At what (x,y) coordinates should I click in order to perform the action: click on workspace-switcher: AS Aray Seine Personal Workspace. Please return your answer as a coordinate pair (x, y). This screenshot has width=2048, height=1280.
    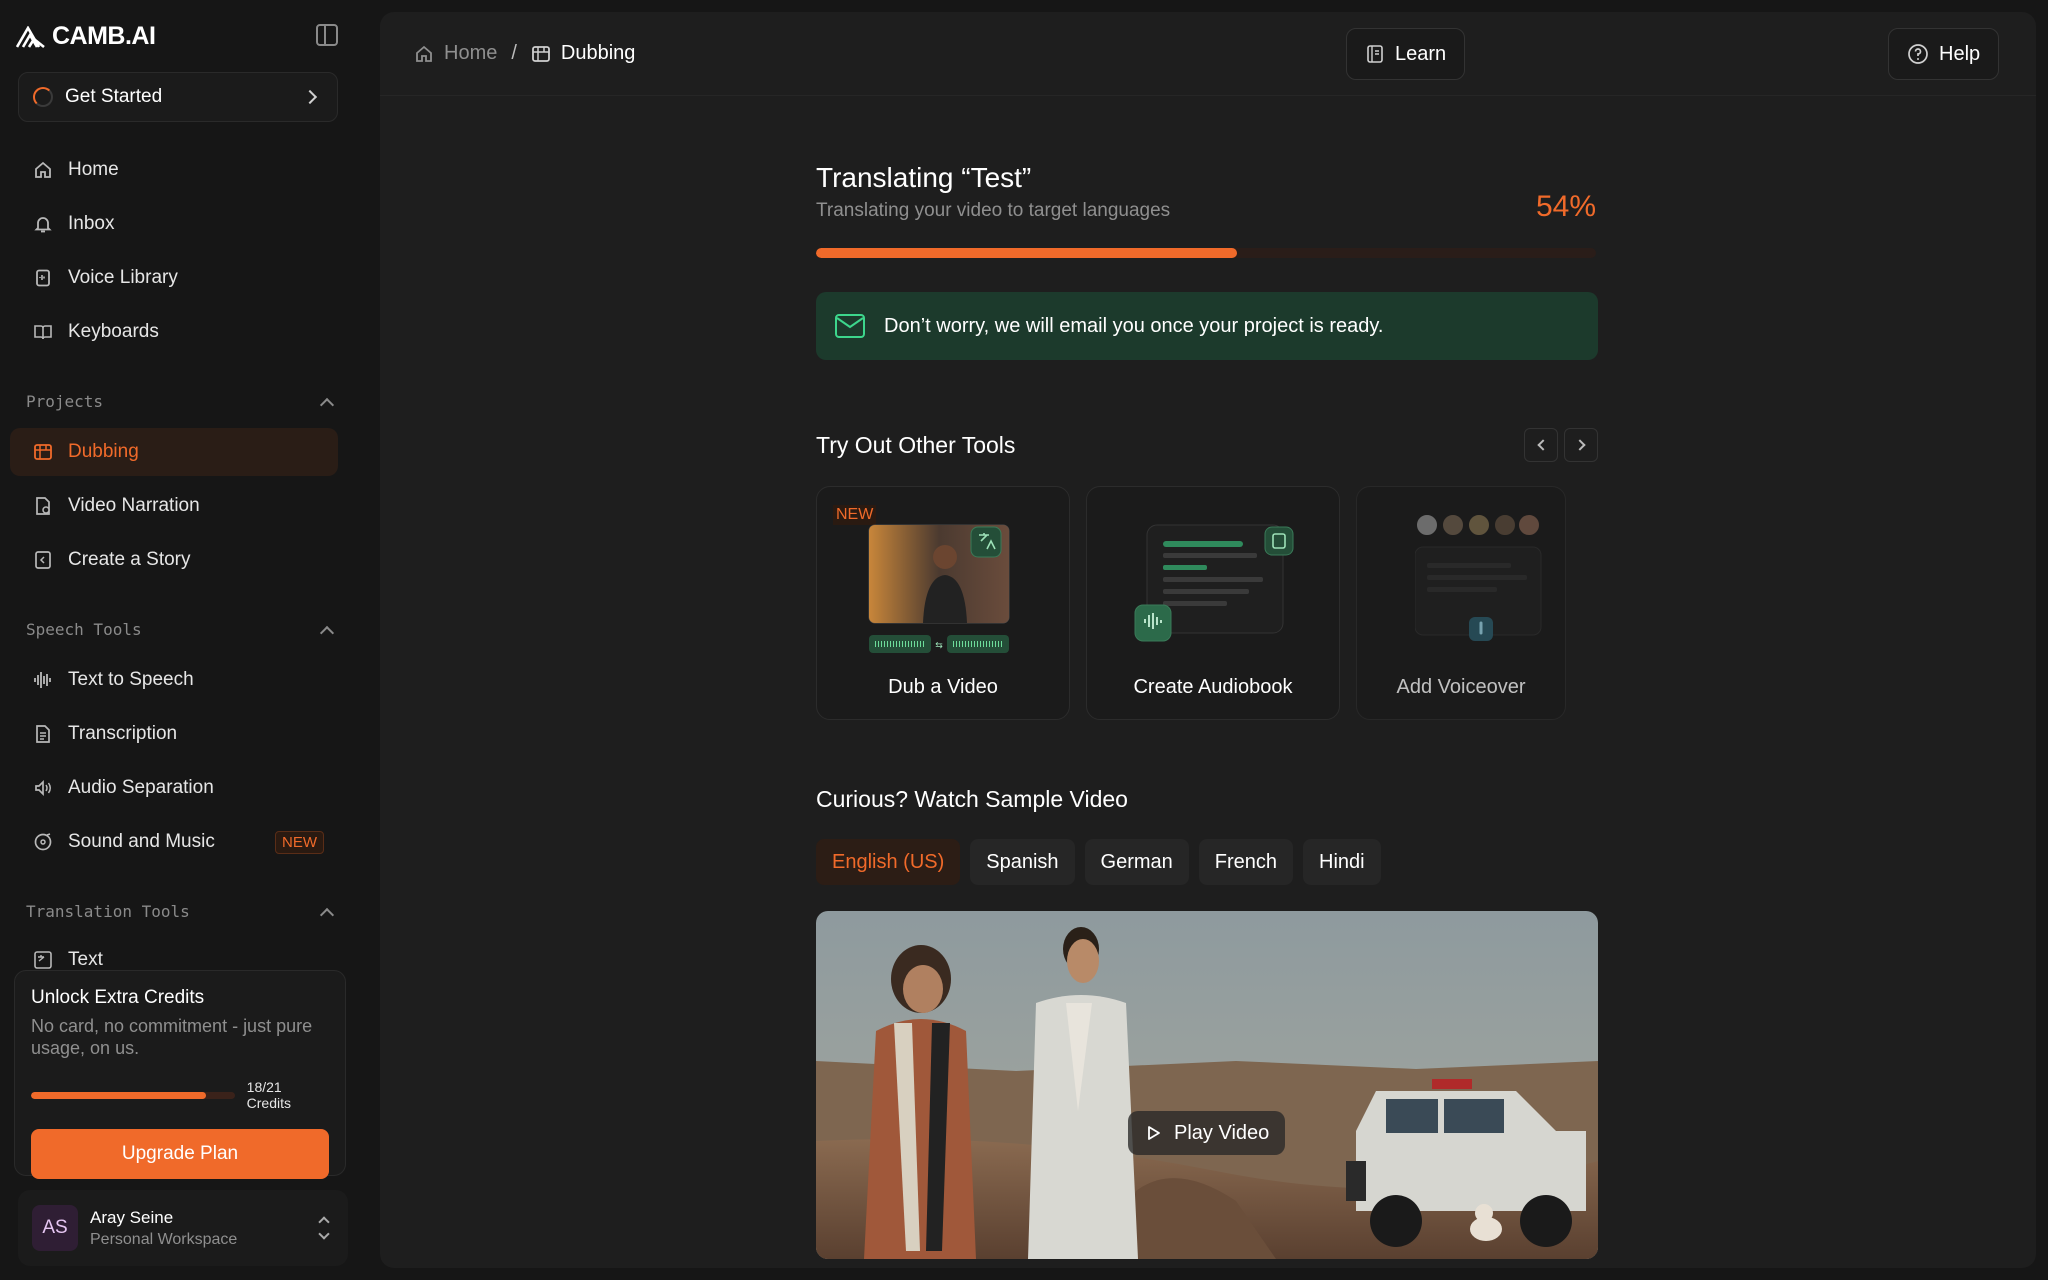
    Looking at the image, I should click on (183, 1228).